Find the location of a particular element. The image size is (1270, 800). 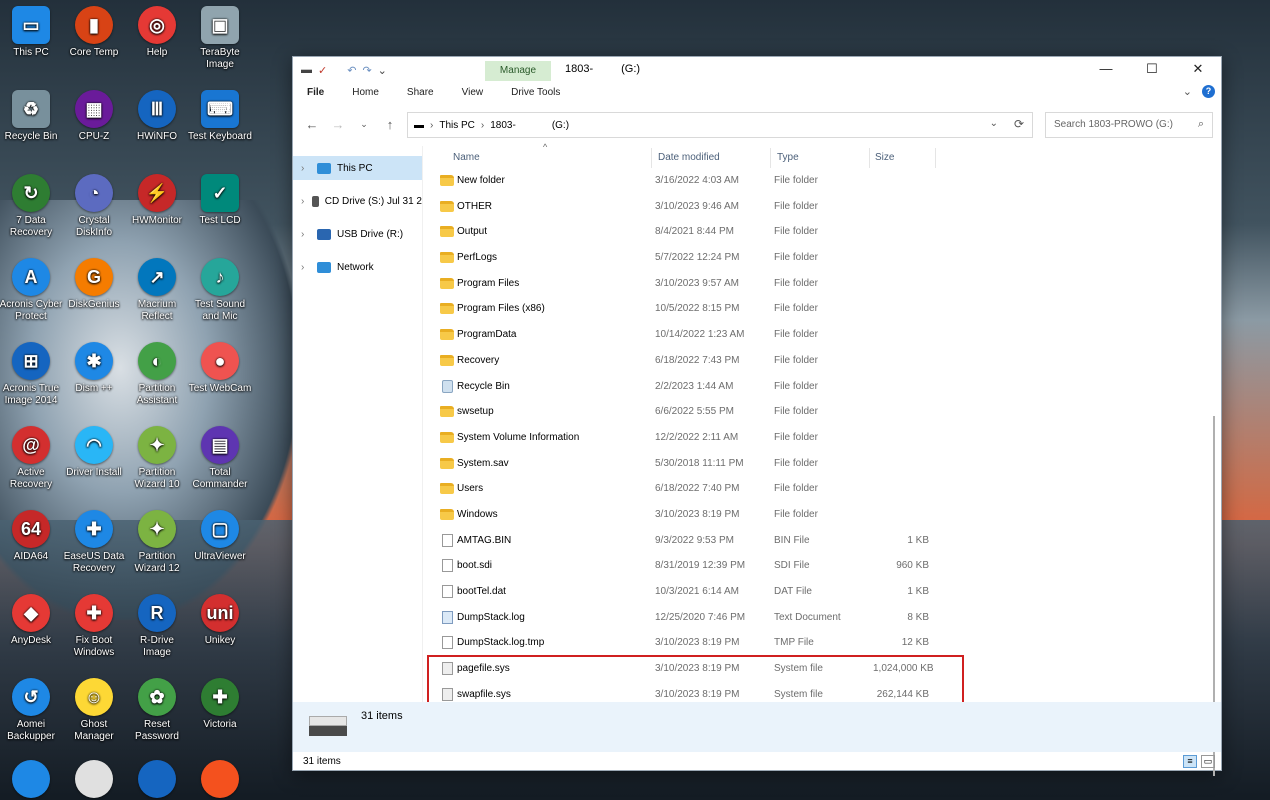

details-view-icon: ≡ is located at coordinates (1190, 761).